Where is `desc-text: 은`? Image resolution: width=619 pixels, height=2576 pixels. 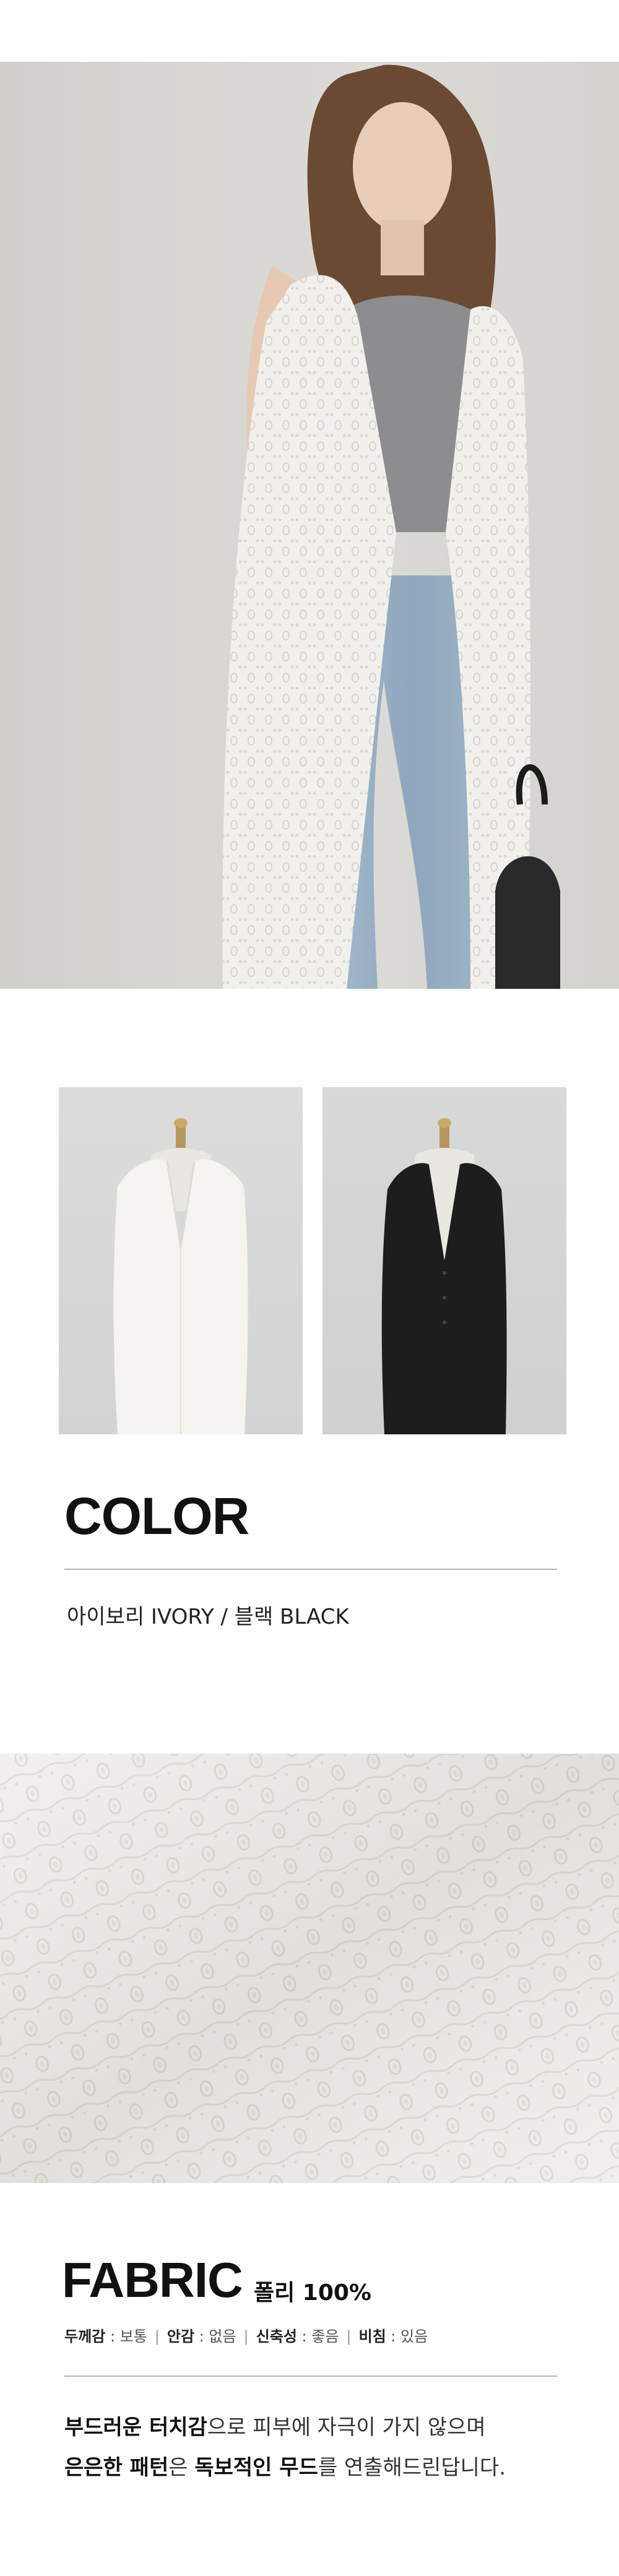 desc-text: 은 is located at coordinates (181, 2467).